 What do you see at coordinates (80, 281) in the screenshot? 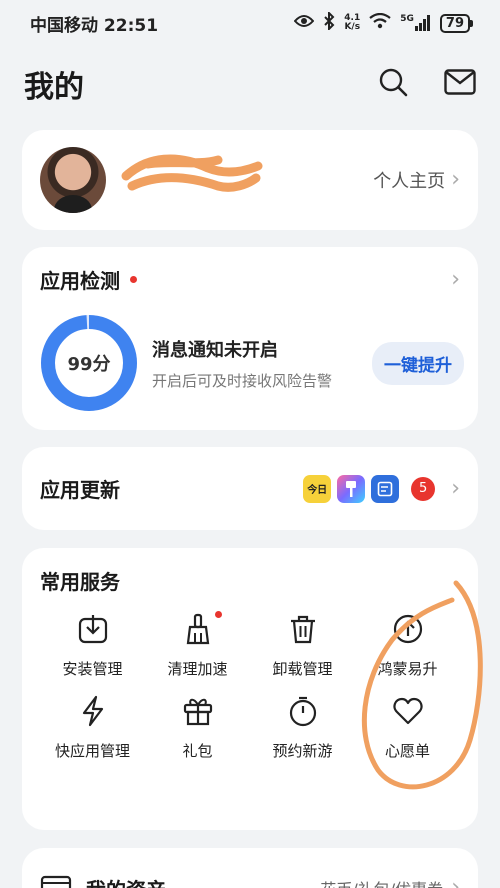
I see `app-detection-title: 应用检测` at bounding box center [80, 281].